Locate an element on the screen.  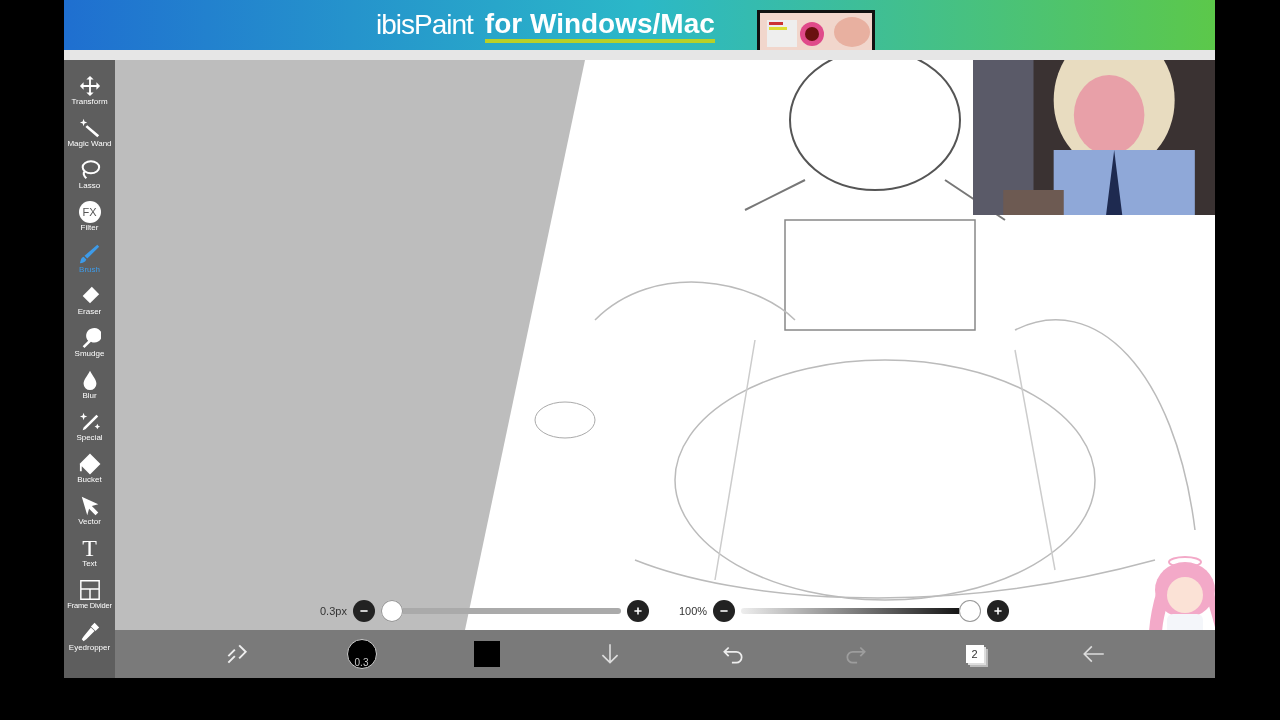
tool-button: FX Filter is located at coordinates (89, 217).